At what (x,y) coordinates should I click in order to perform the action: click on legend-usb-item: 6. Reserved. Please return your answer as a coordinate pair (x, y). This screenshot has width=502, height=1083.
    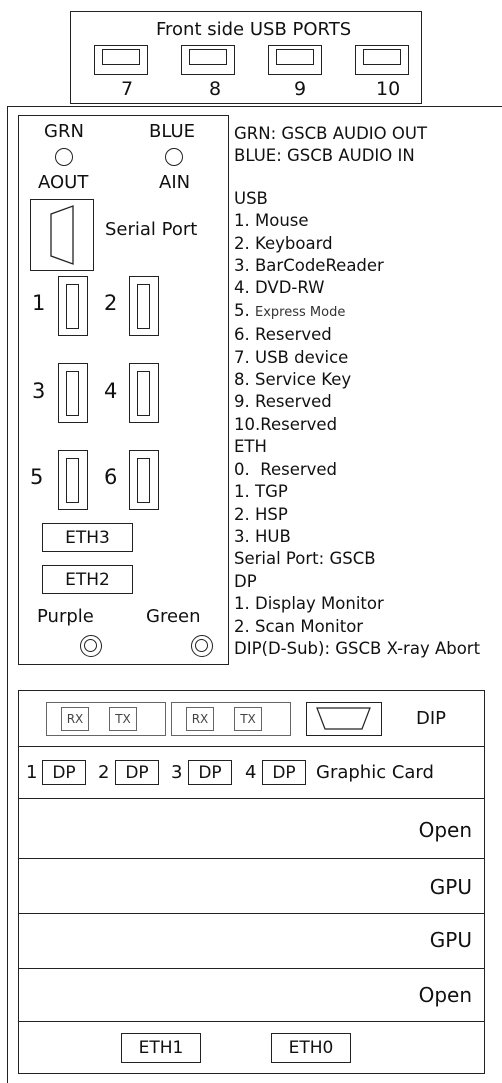
    Looking at the image, I should click on (283, 335).